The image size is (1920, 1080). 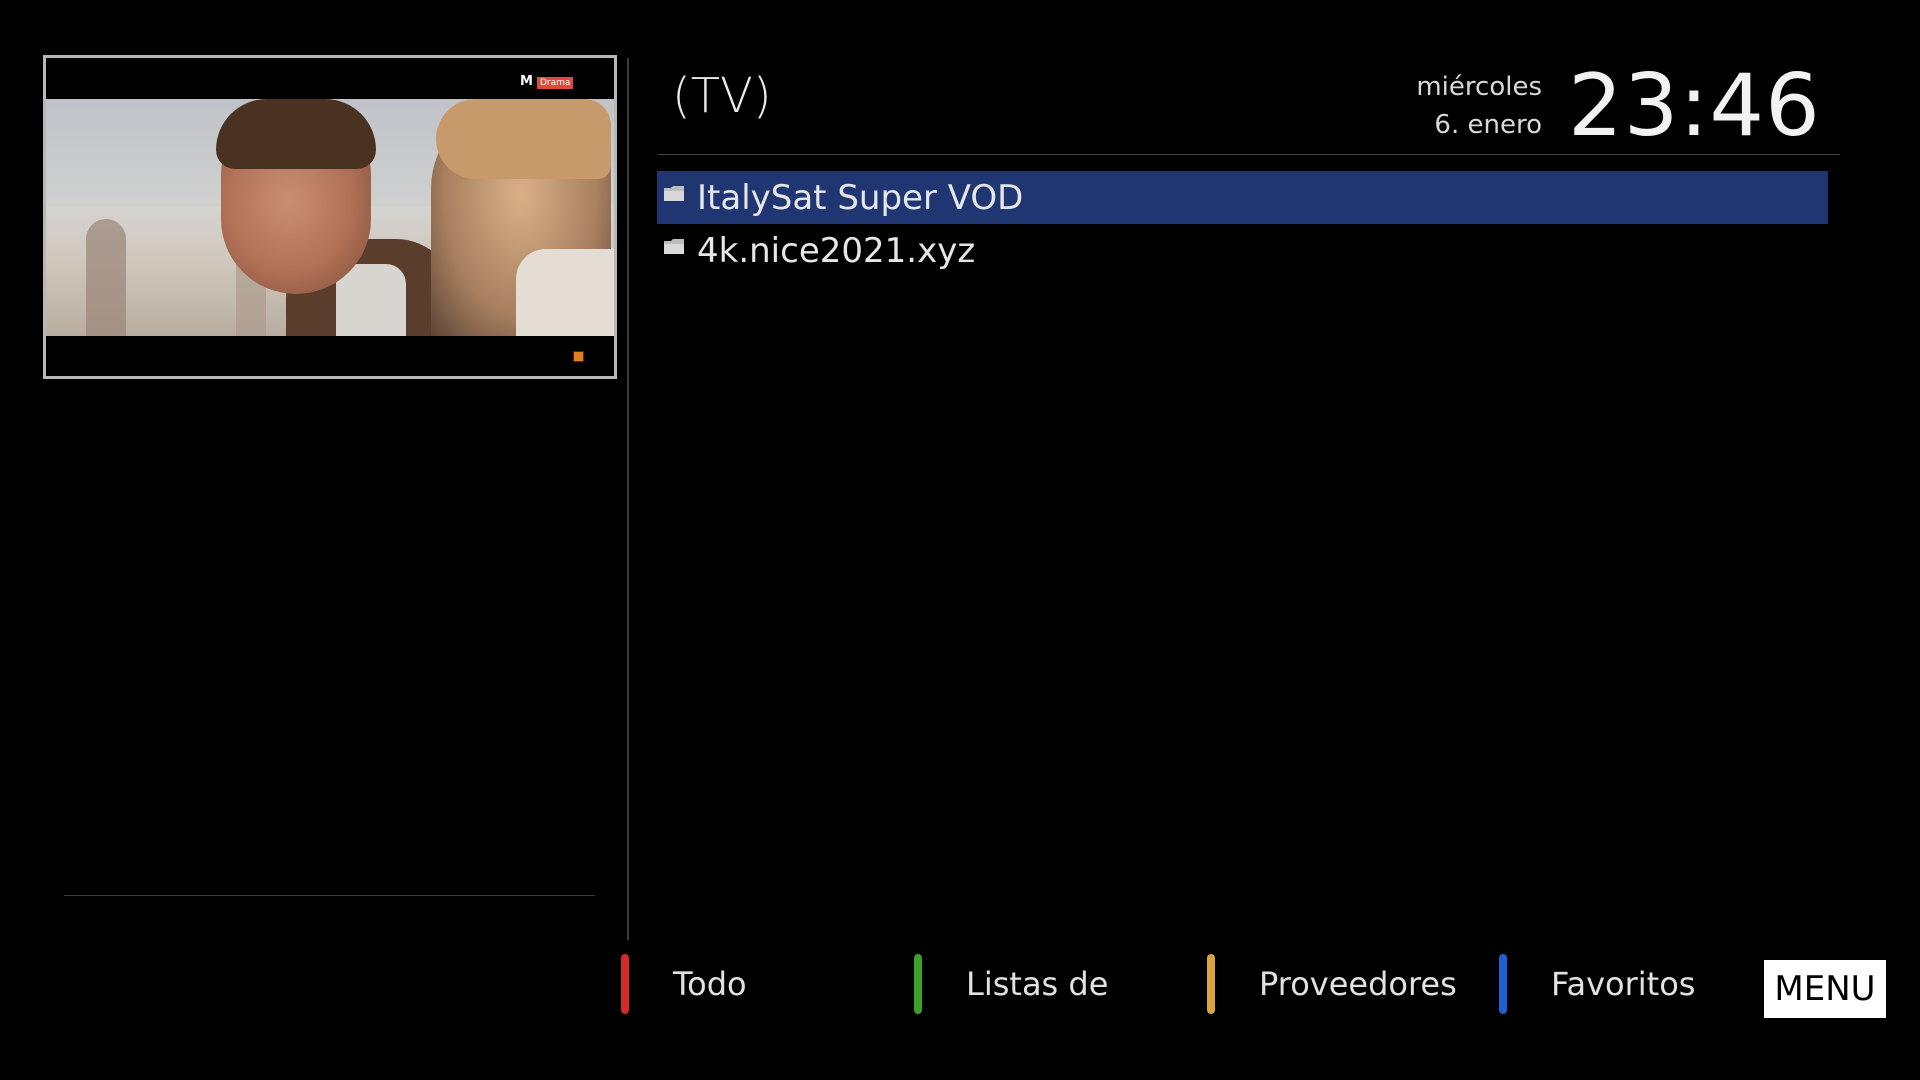 I want to click on channel-logo: M, so click(x=526, y=81).